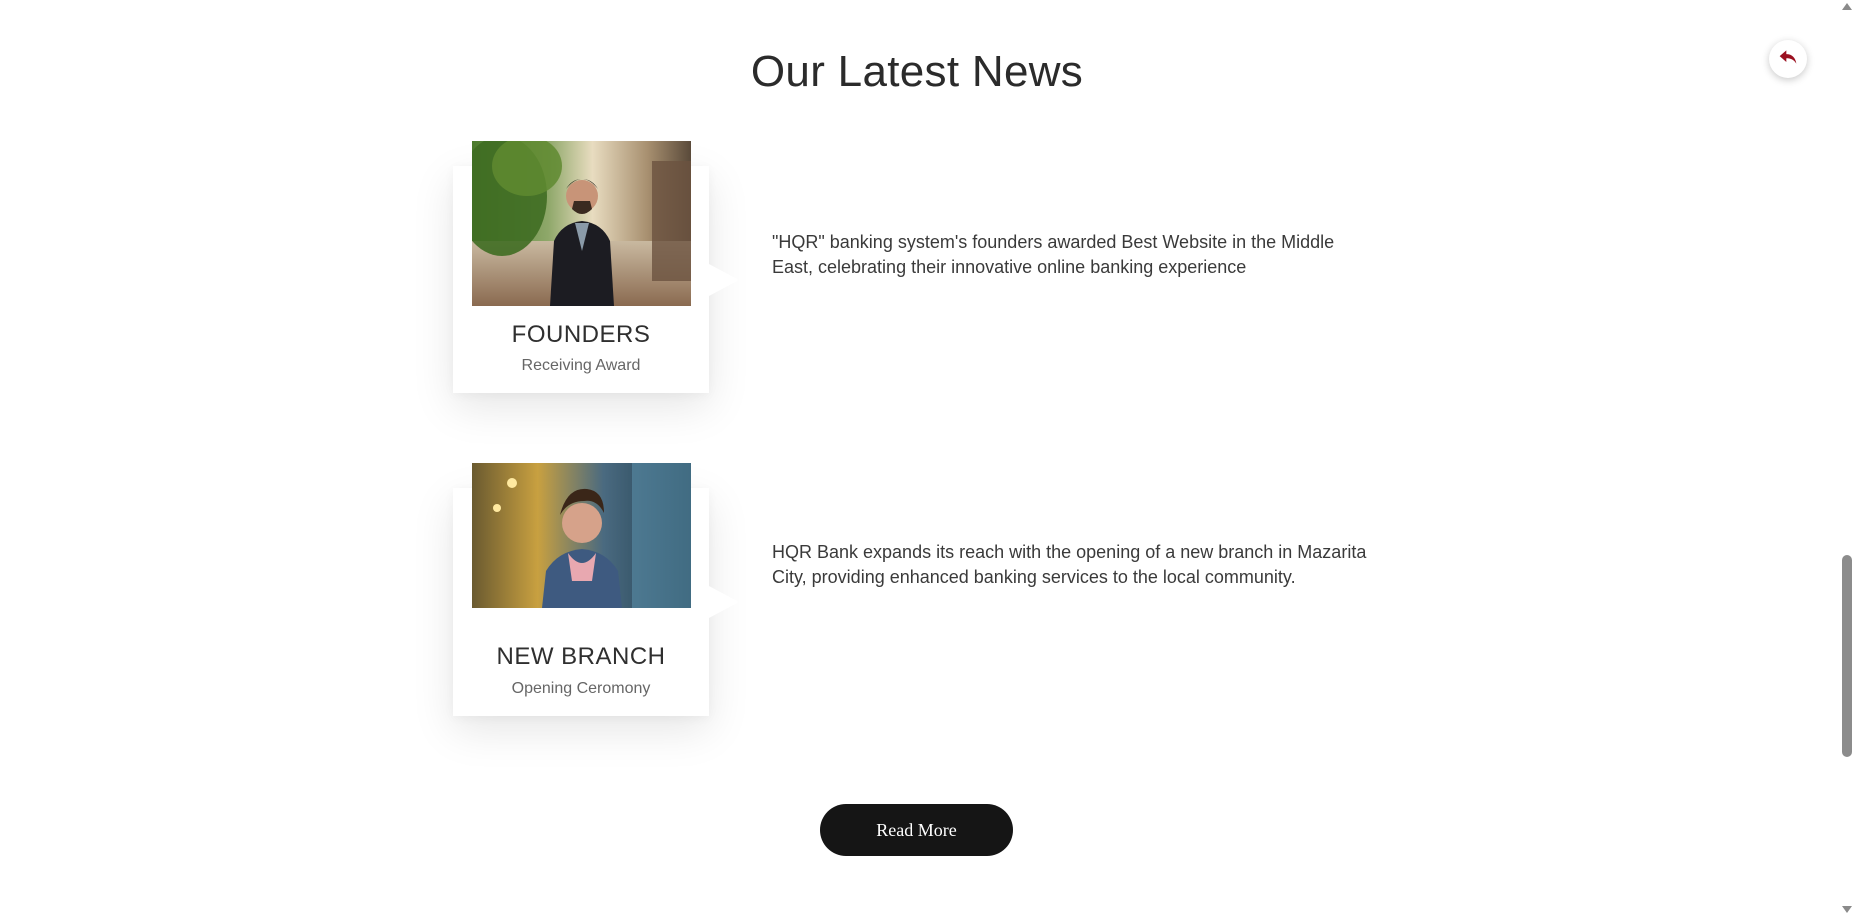 This screenshot has width=1856, height=916. I want to click on branch-photo, so click(581, 535).